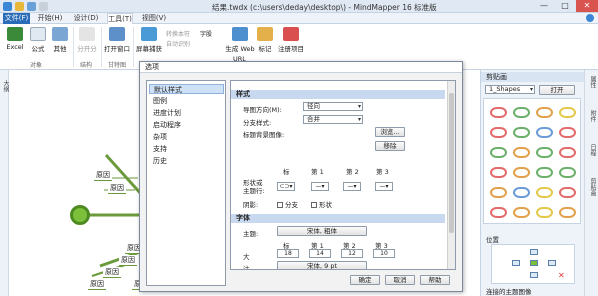  Describe the element at coordinates (19, 6) in the screenshot. I see `open-icon` at that location.